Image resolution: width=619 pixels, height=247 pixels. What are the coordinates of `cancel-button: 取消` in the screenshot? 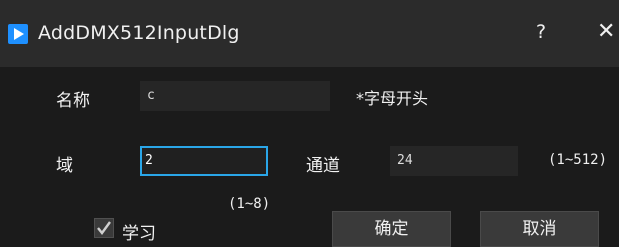 It's located at (539, 229).